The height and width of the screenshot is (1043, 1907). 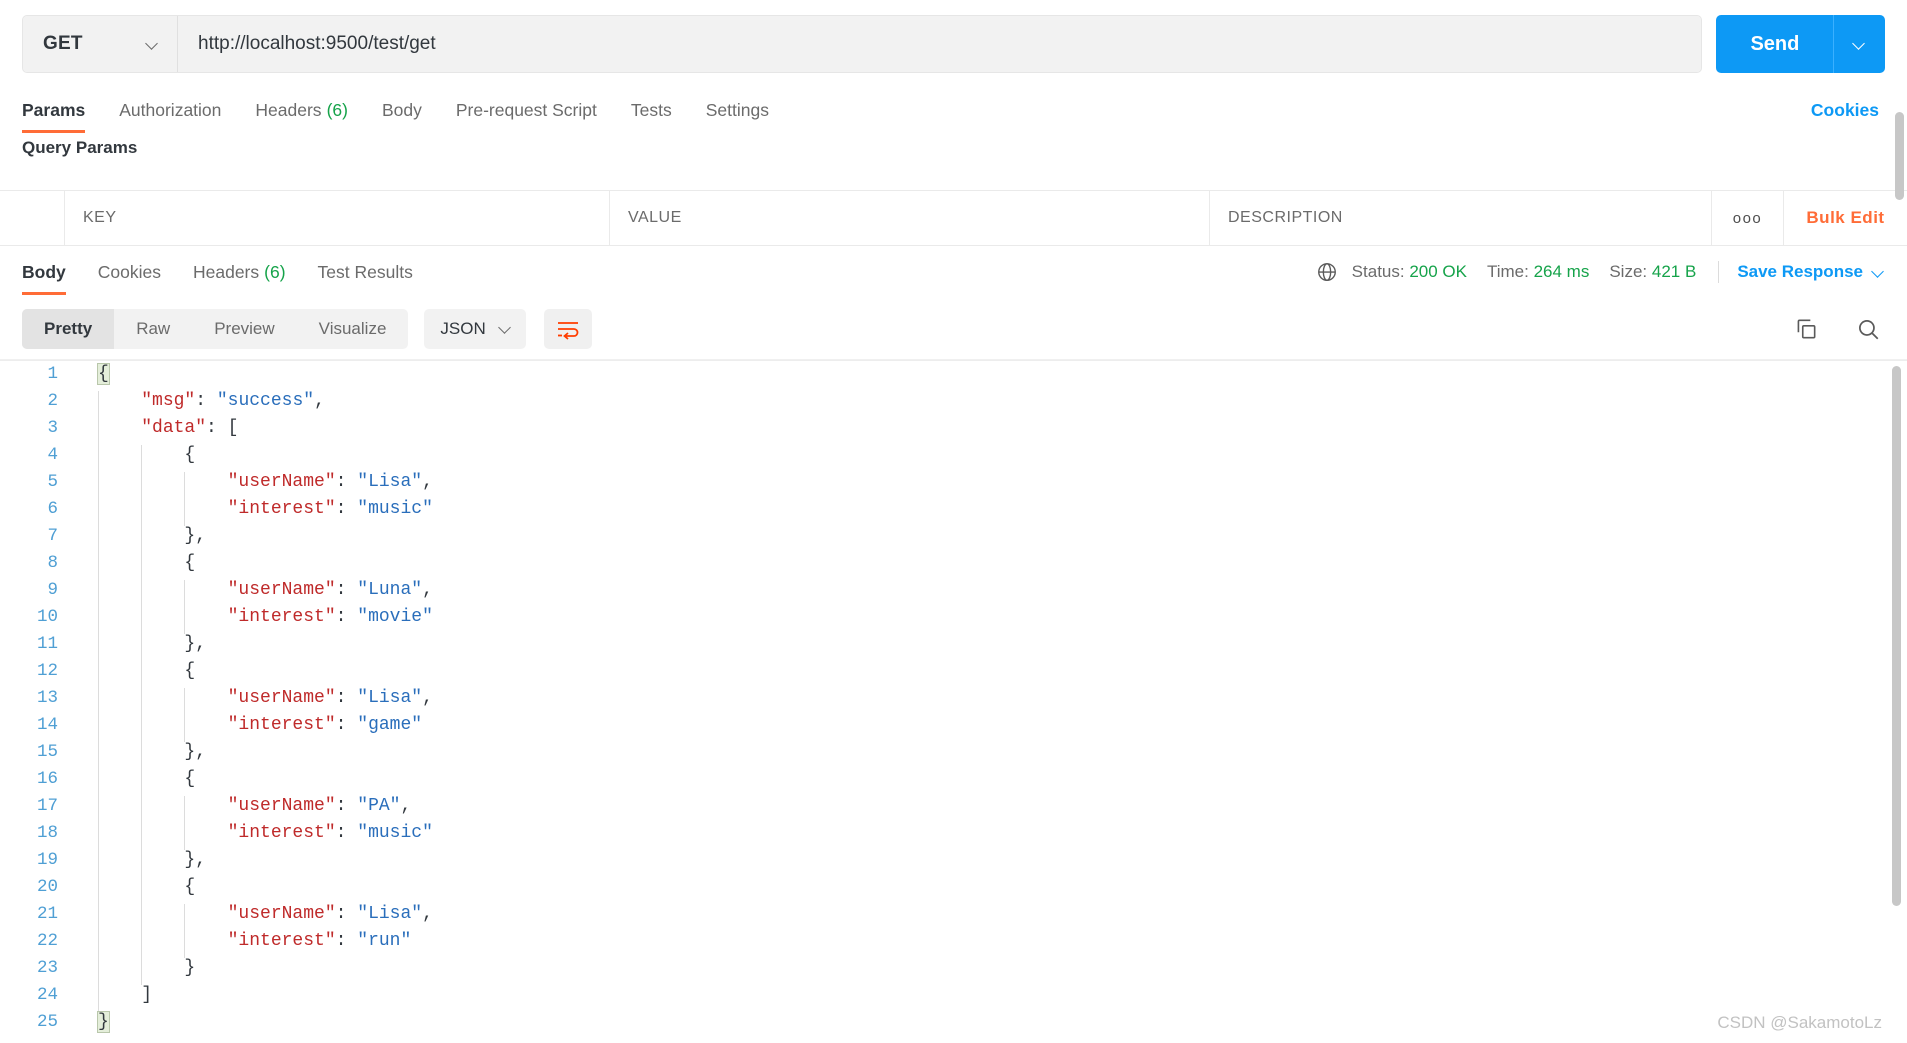 I want to click on tab-headers: Headers (6), so click(x=301, y=110).